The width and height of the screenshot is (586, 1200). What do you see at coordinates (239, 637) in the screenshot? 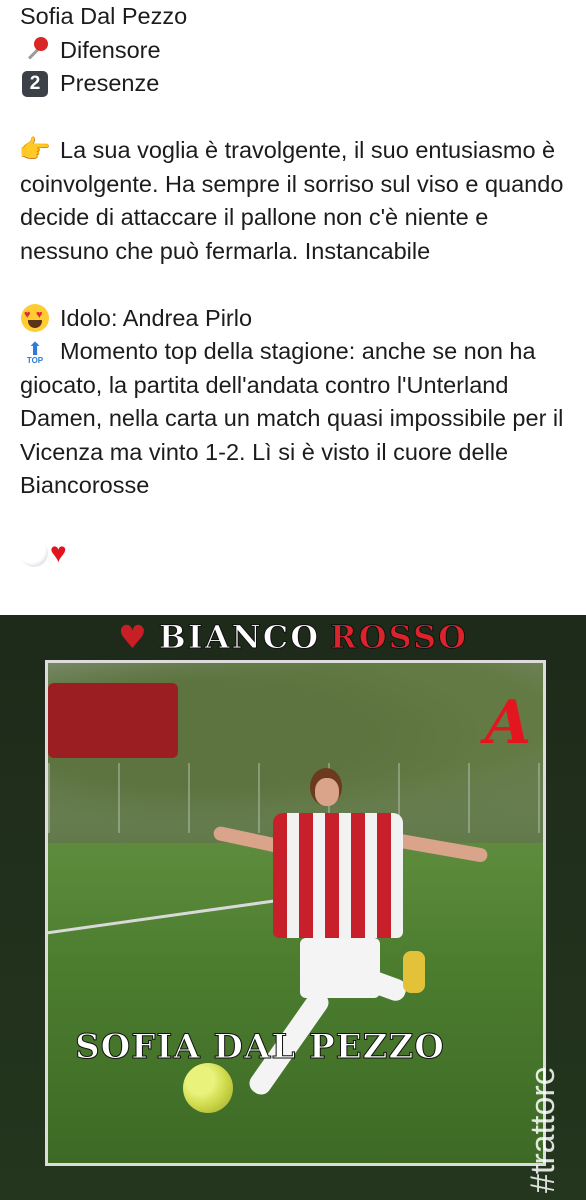
I see `brand-part-1: BIANCO` at bounding box center [239, 637].